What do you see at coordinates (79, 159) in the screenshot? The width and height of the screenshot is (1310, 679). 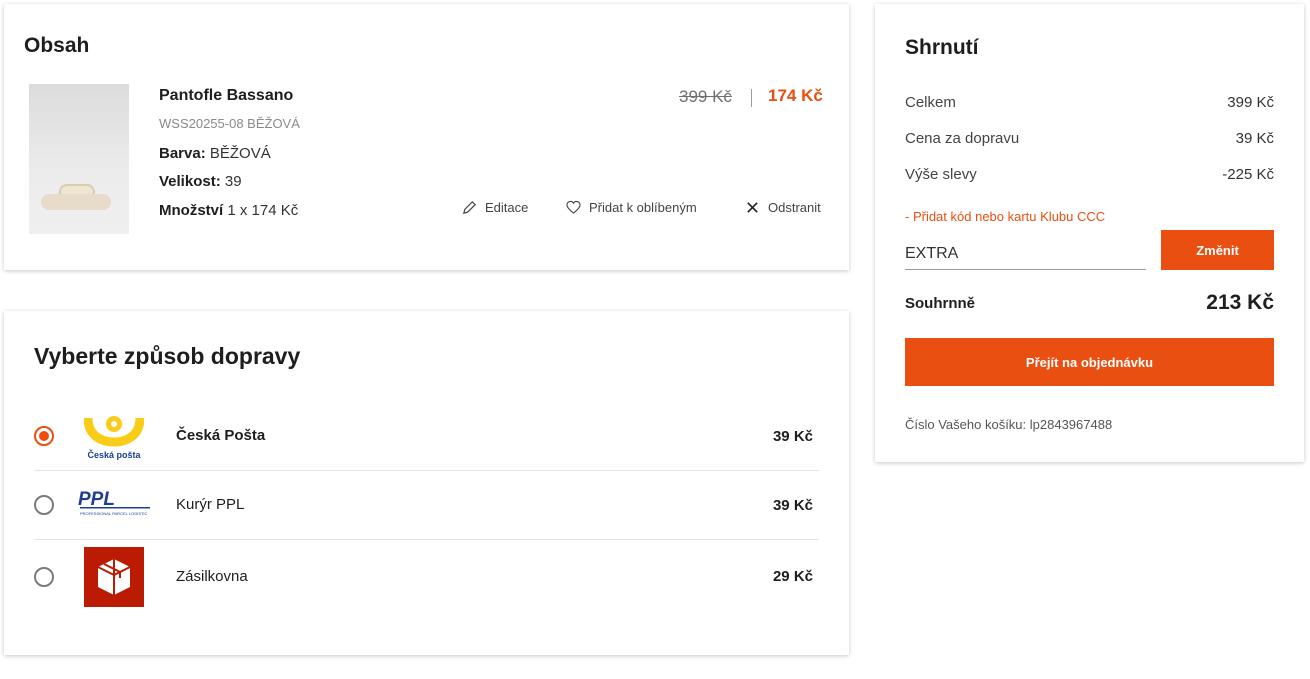 I see `product-image` at bounding box center [79, 159].